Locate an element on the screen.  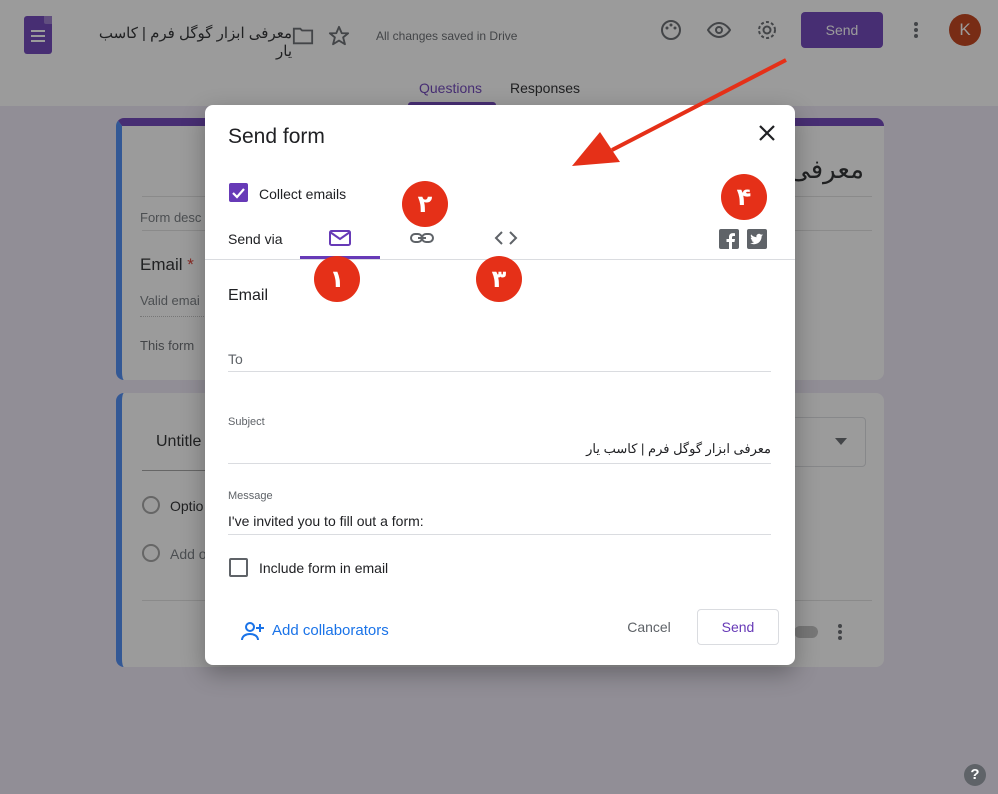
annotation-badge-1: ۱ is located at coordinates (337, 279).